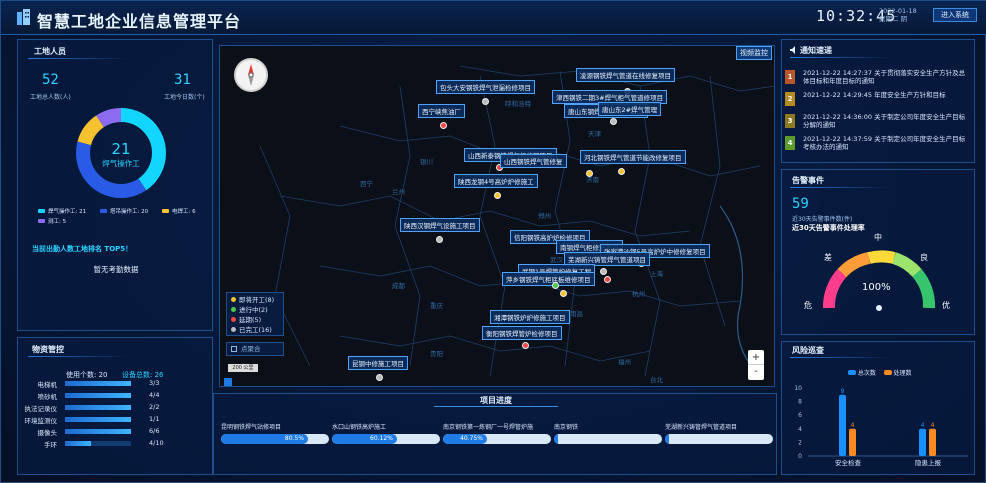  I want to click on cluster-toggle: 点聚合, so click(255, 349).